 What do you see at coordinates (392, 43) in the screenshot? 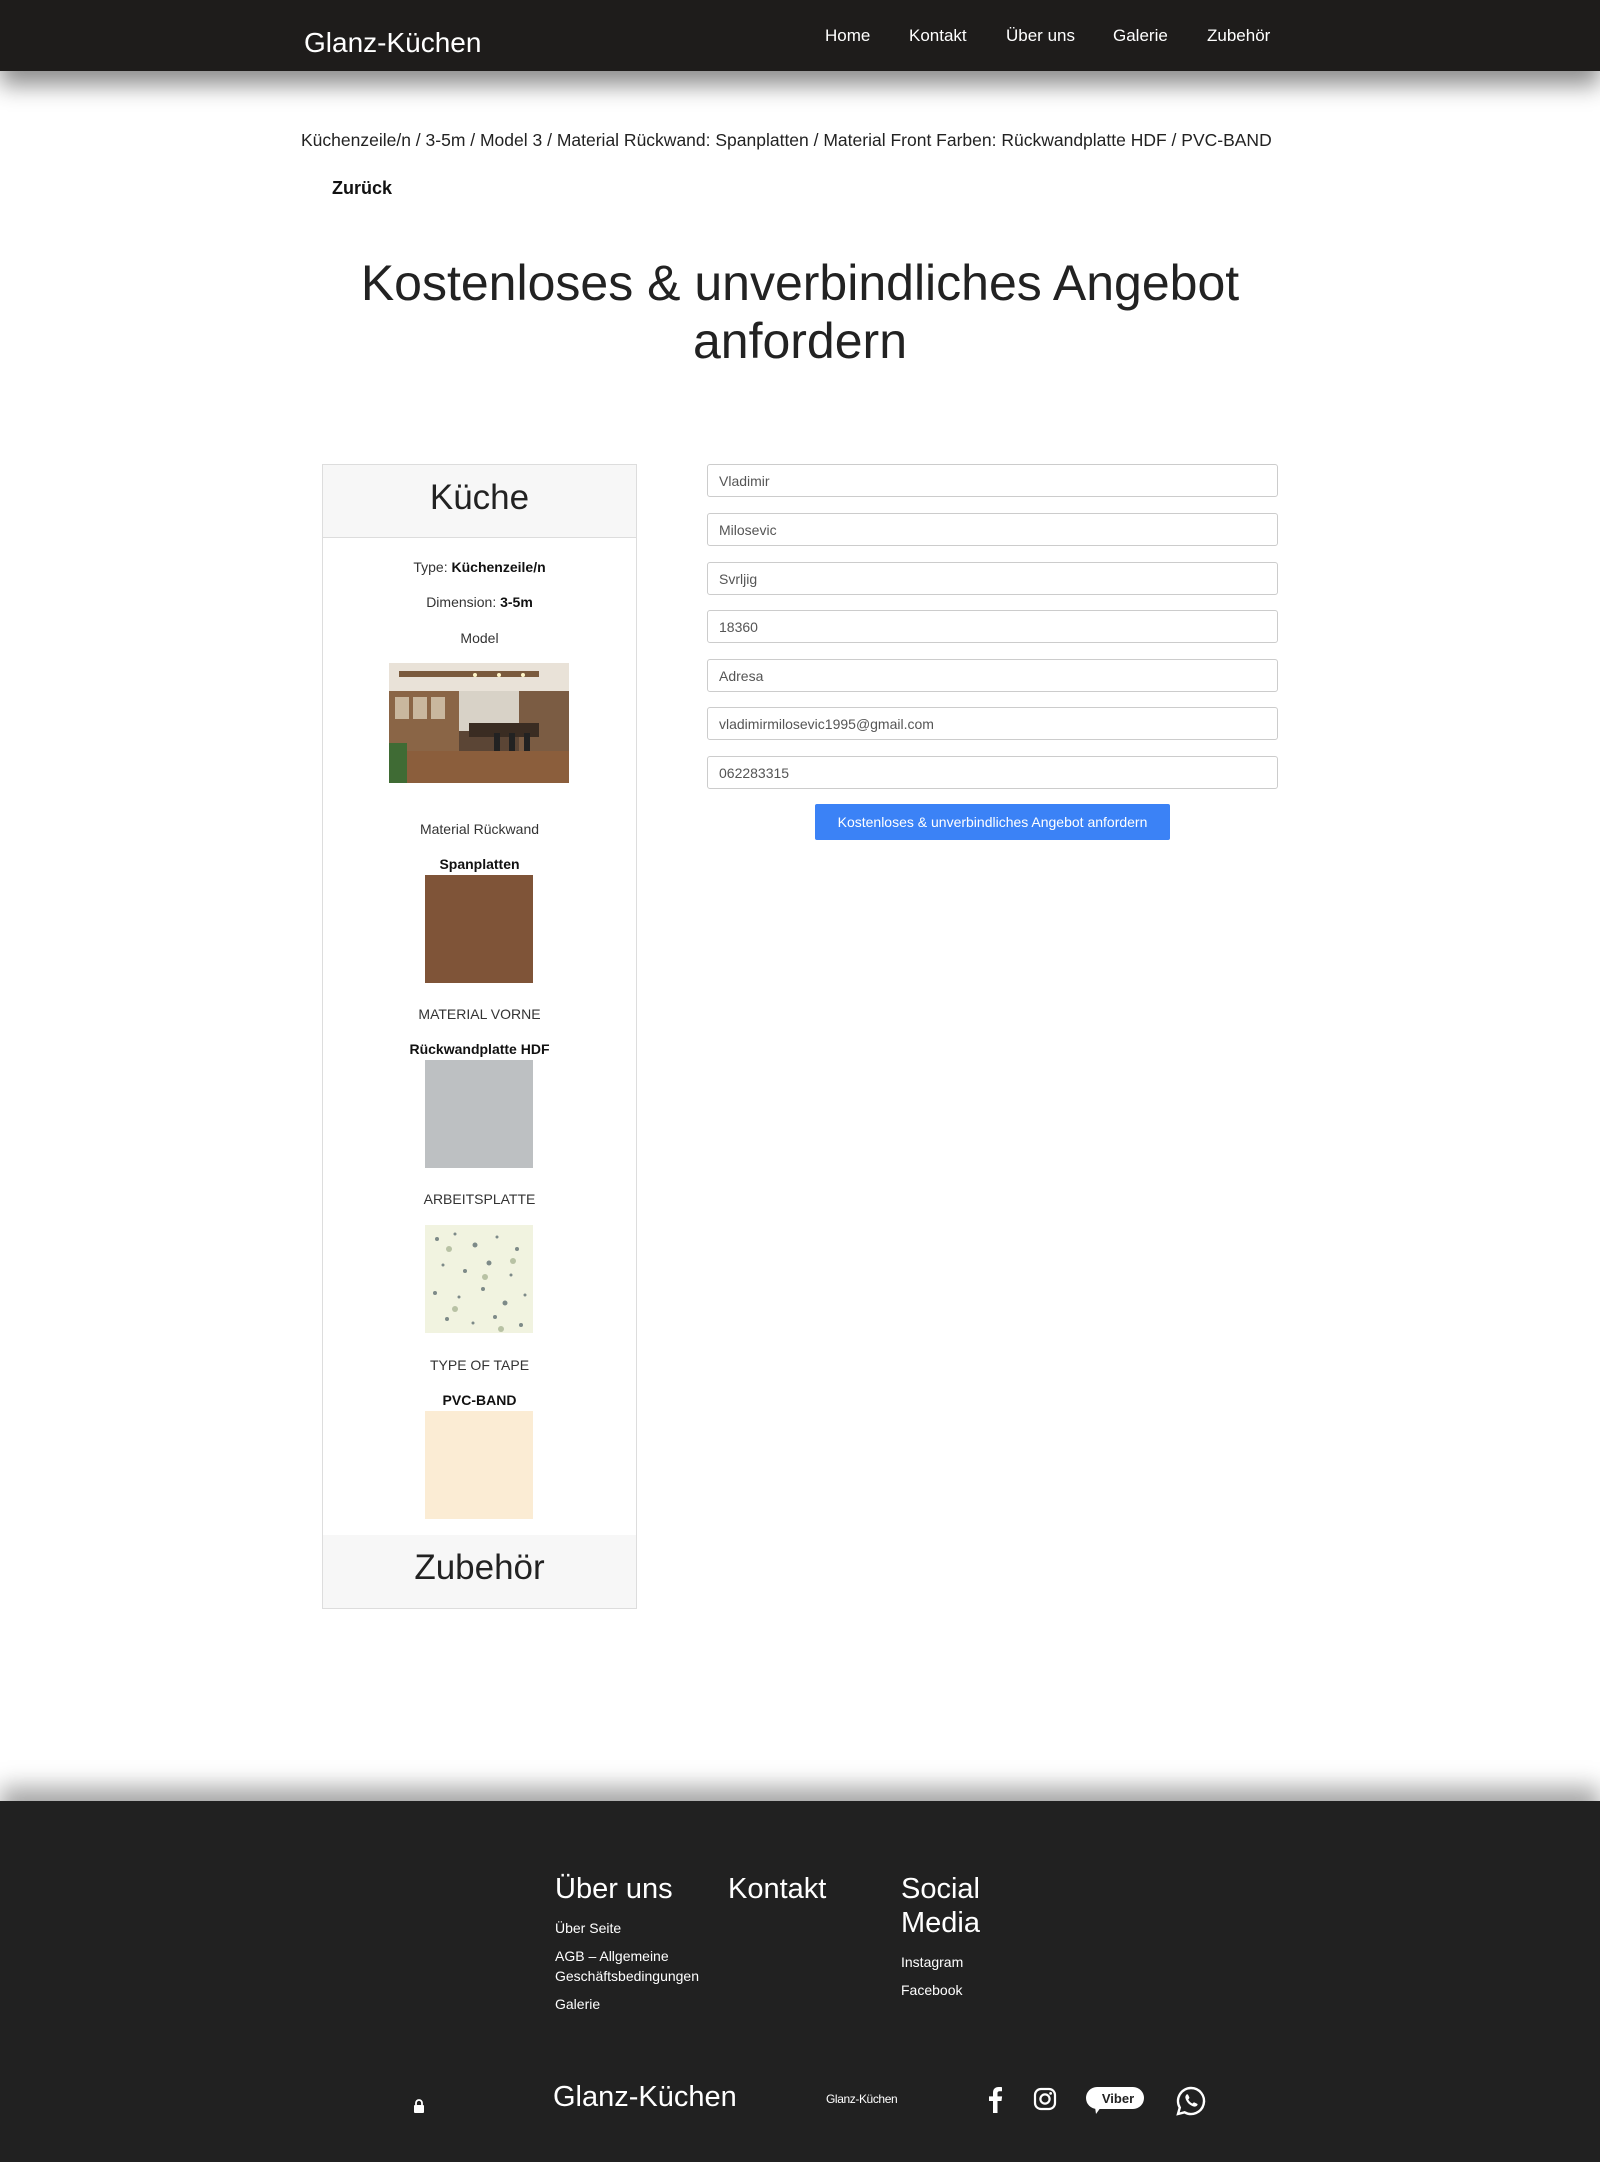
I see `brand-logo: Glanz-Küchen` at bounding box center [392, 43].